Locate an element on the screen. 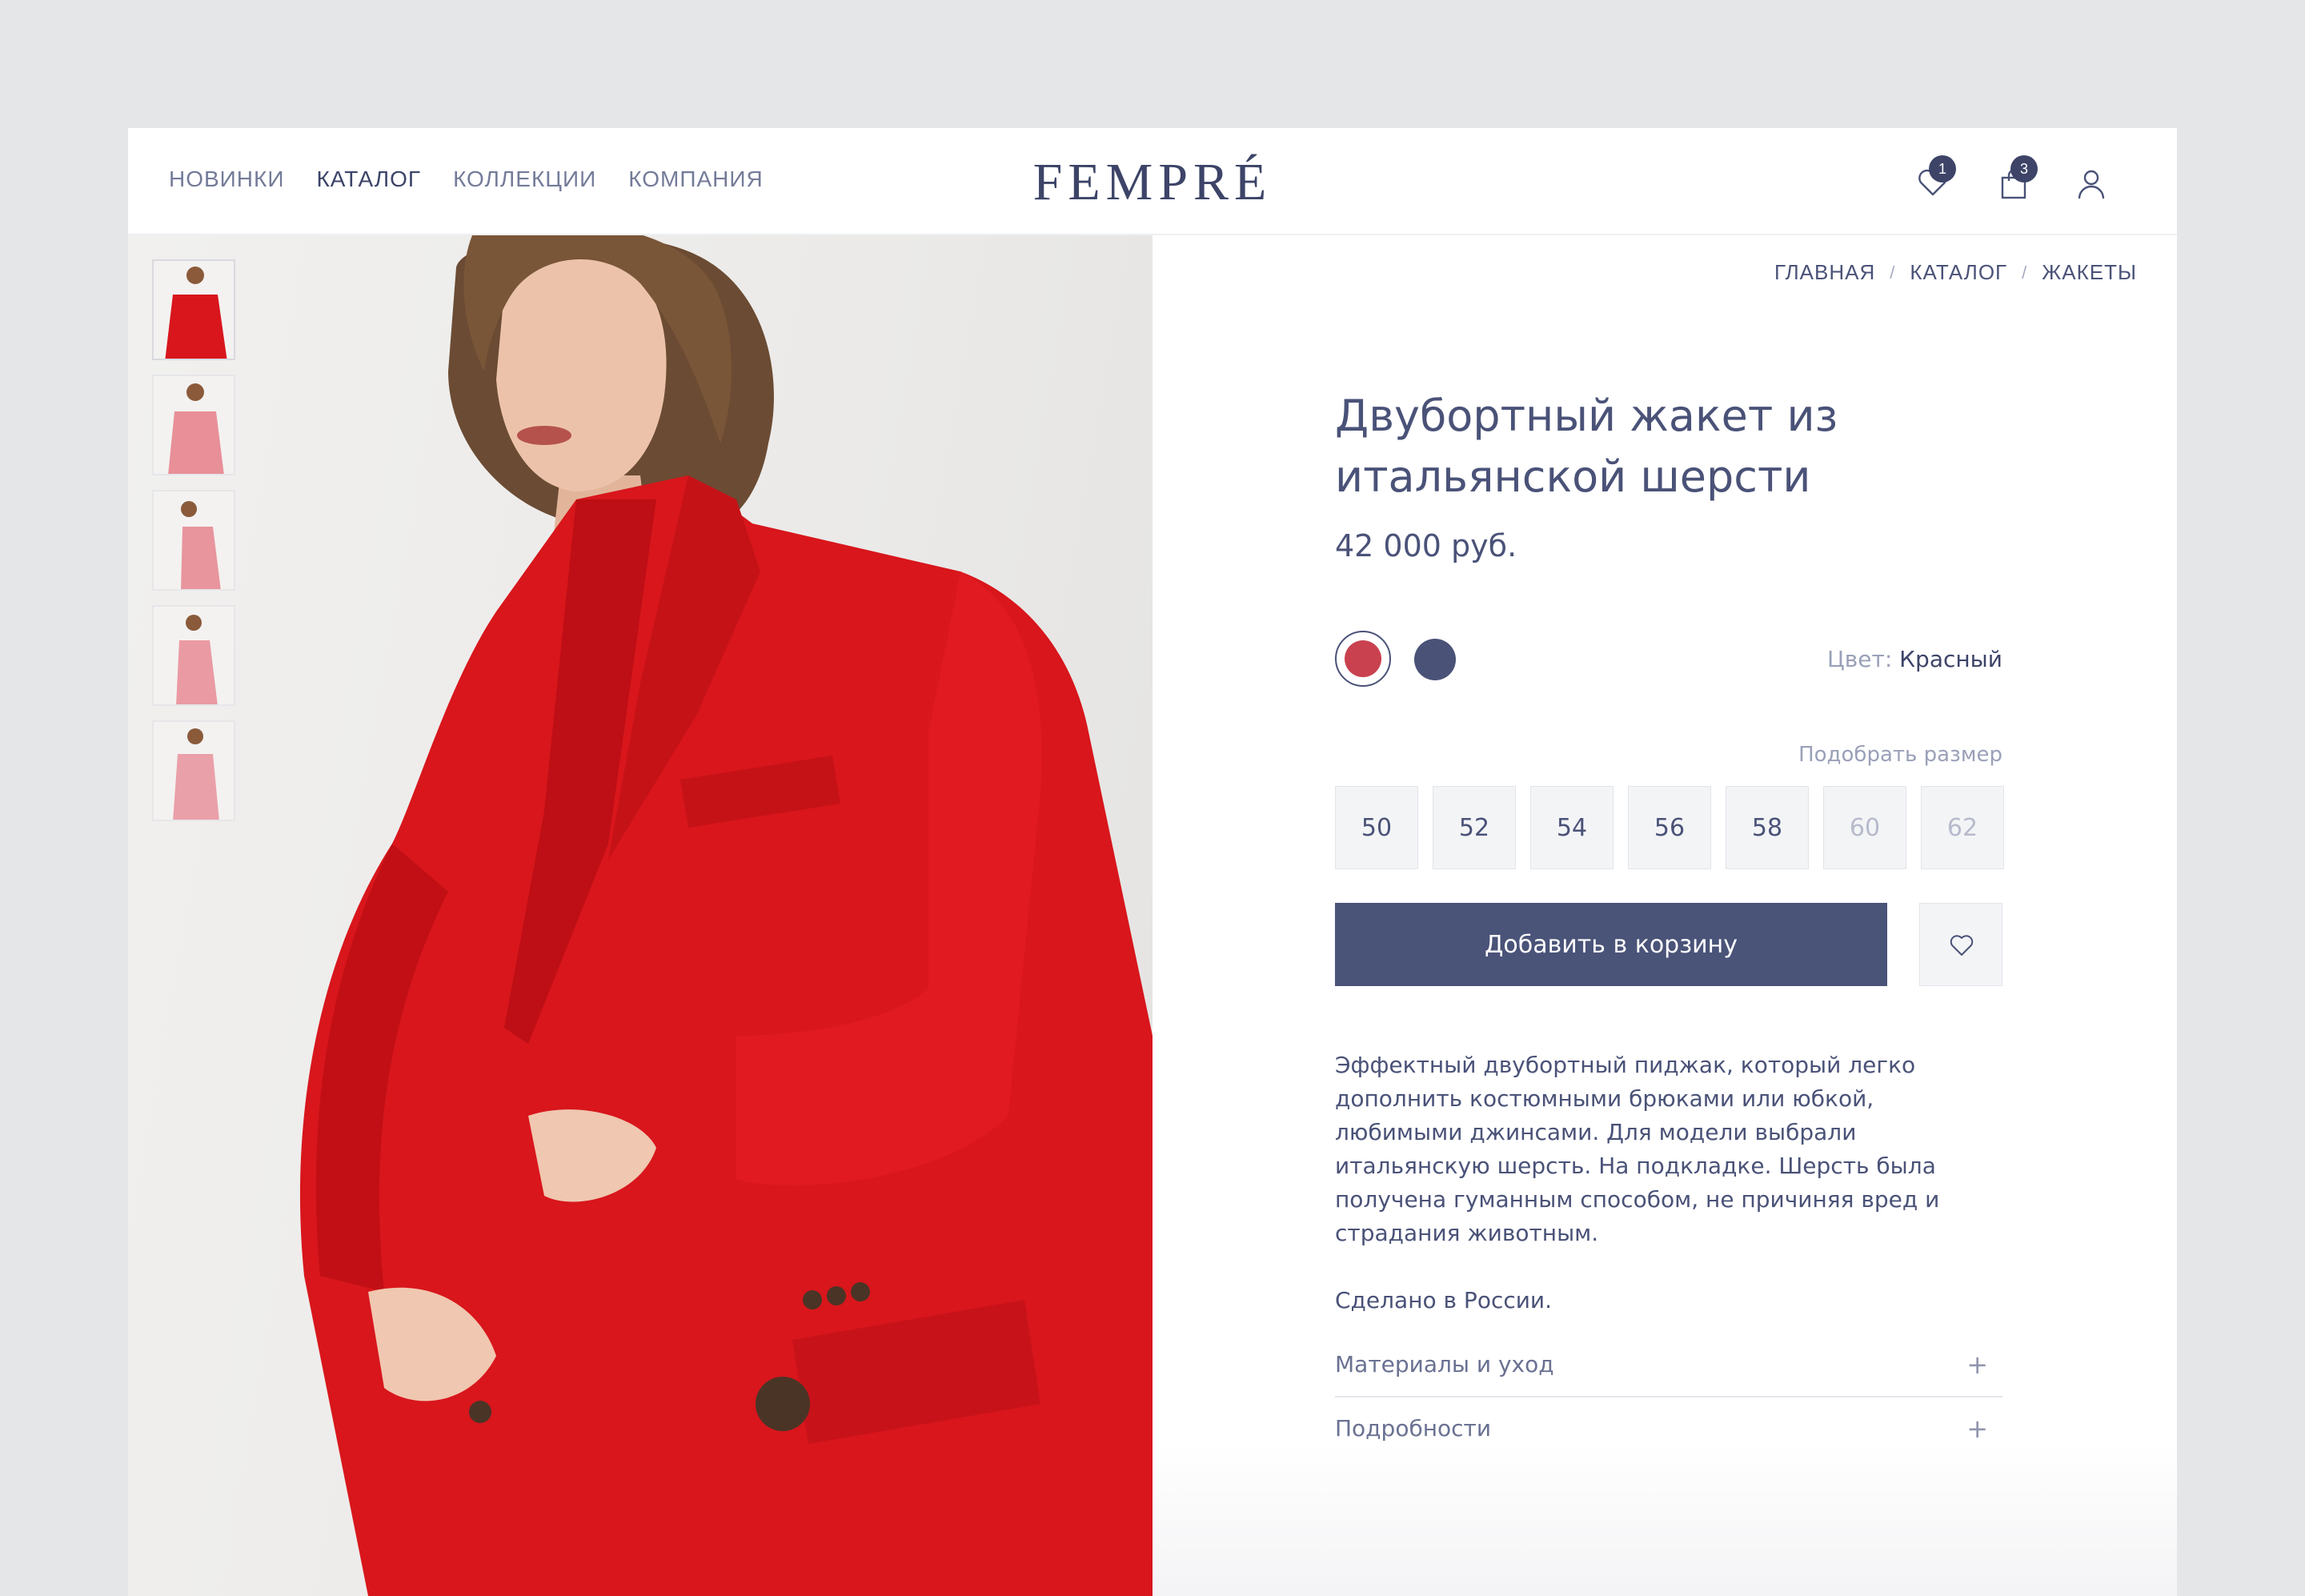 This screenshot has height=1596, width=2305. wishlist-button: 1 is located at coordinates (1933, 180).